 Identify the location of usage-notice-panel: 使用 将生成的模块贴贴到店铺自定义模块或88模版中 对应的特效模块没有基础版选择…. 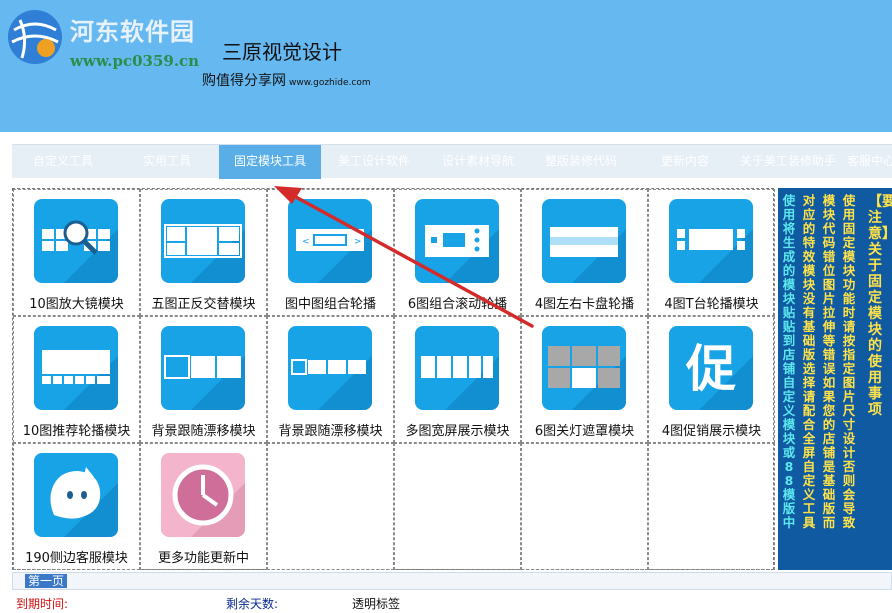
(835, 379).